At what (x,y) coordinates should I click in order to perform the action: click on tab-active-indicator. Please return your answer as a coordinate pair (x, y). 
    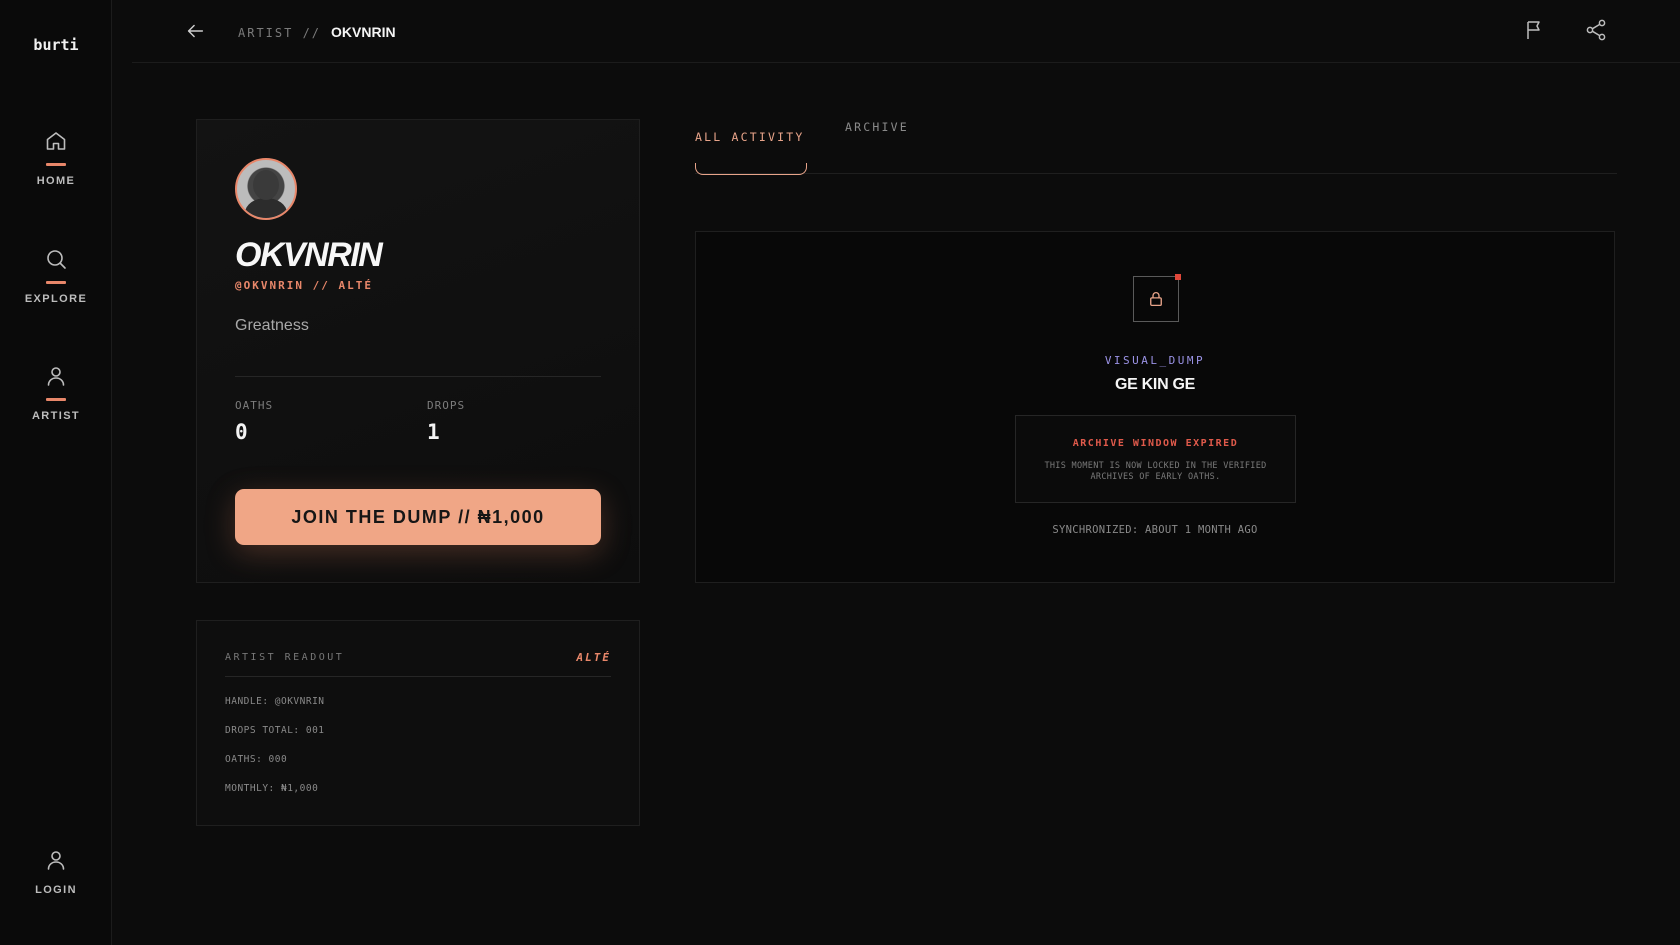
    Looking at the image, I should click on (751, 169).